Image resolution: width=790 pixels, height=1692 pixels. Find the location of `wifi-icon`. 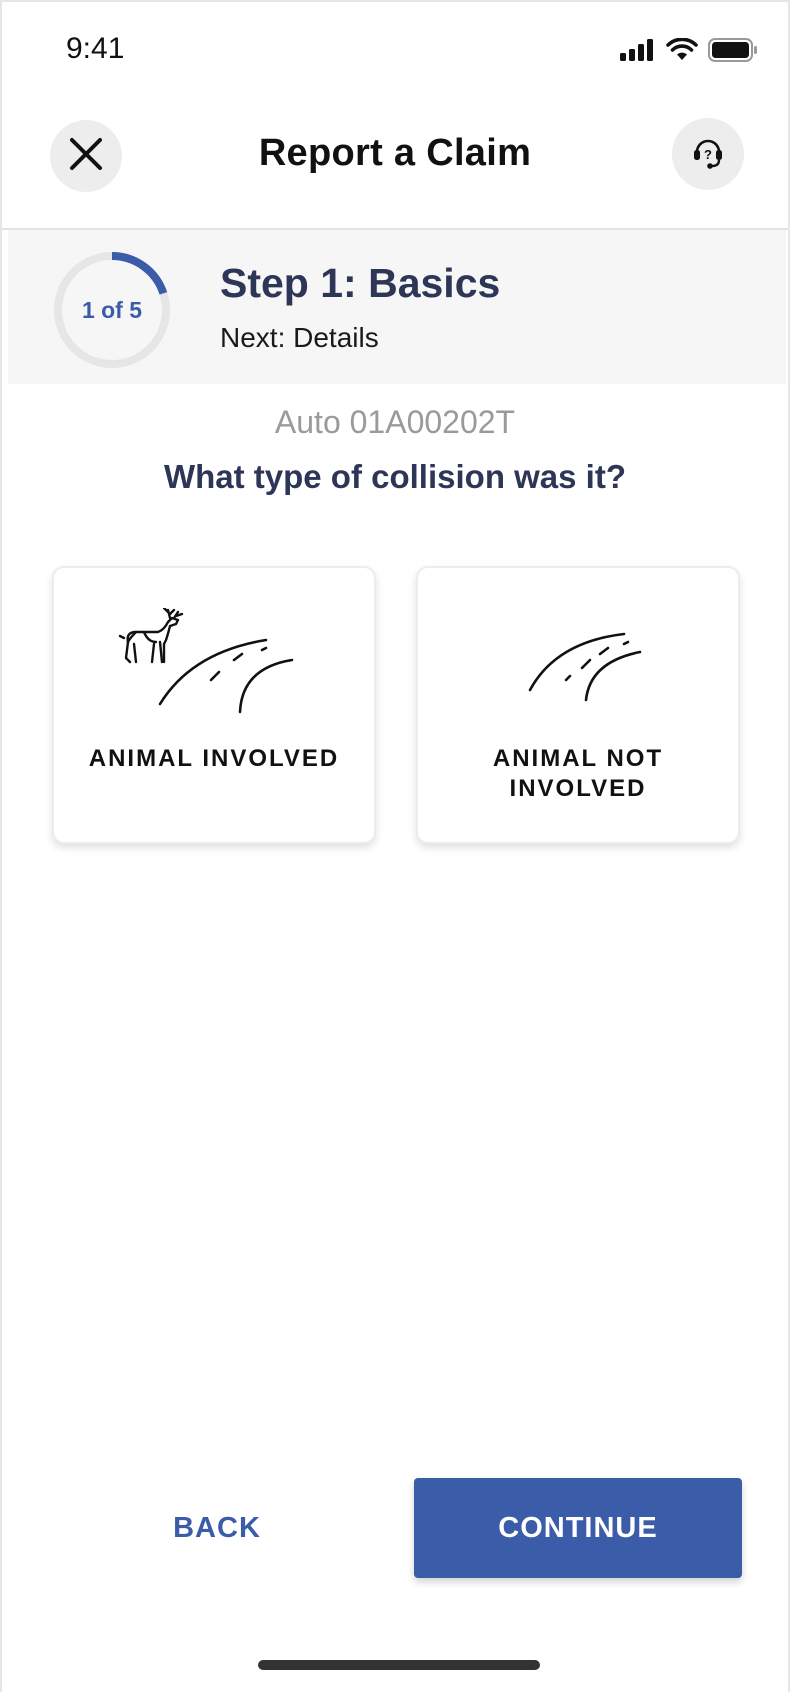

wifi-icon is located at coordinates (682, 52).